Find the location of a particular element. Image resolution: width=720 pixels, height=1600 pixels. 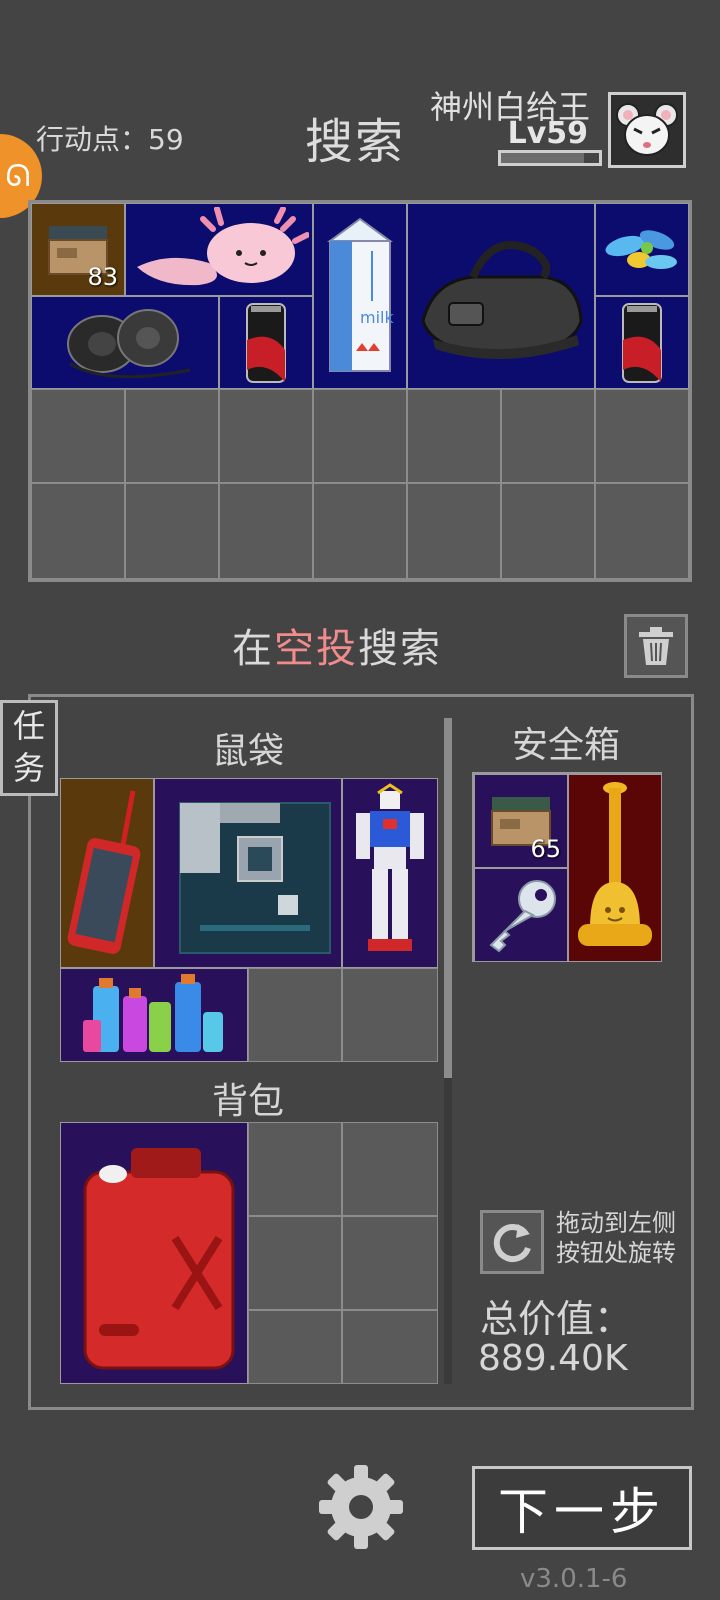

total-value: 889.40K is located at coordinates (553, 1358).